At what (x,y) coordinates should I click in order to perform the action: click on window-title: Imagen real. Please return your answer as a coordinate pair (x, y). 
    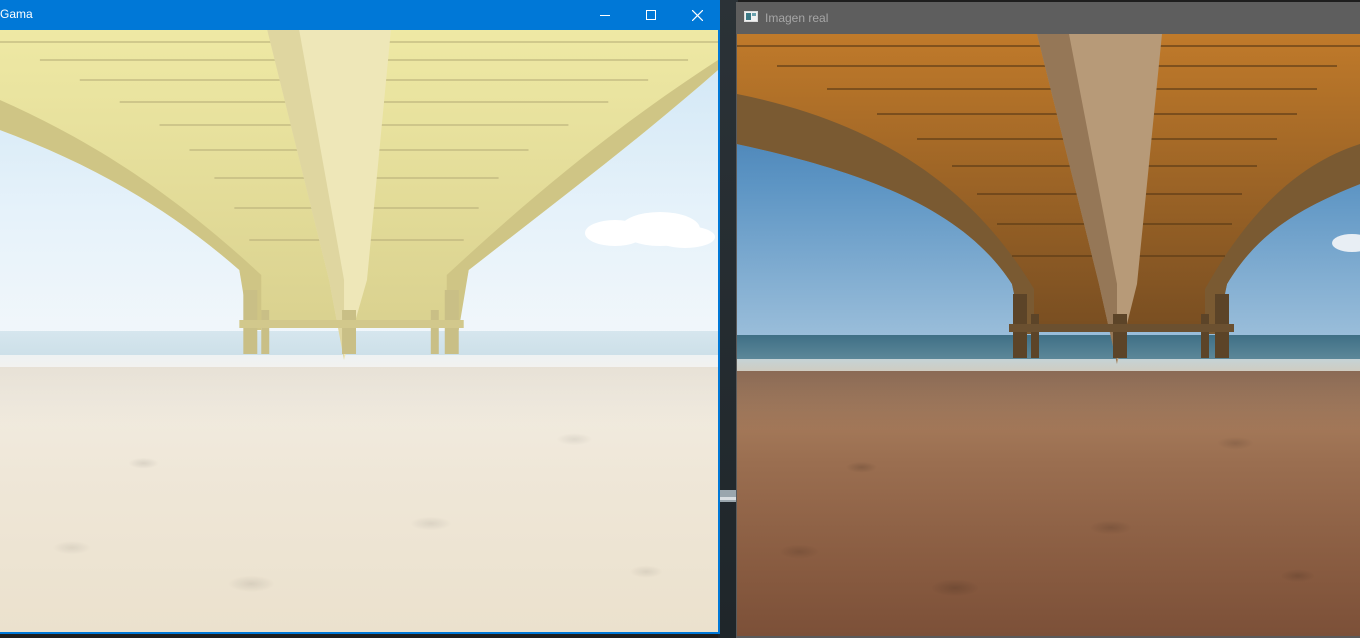
    Looking at the image, I should click on (797, 18).